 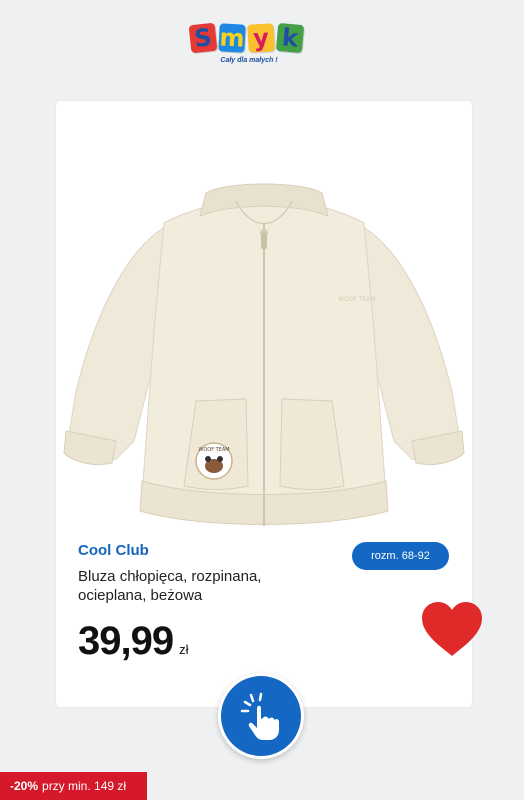 I want to click on logo-tagline: Cały dla małych !, so click(x=249, y=60).